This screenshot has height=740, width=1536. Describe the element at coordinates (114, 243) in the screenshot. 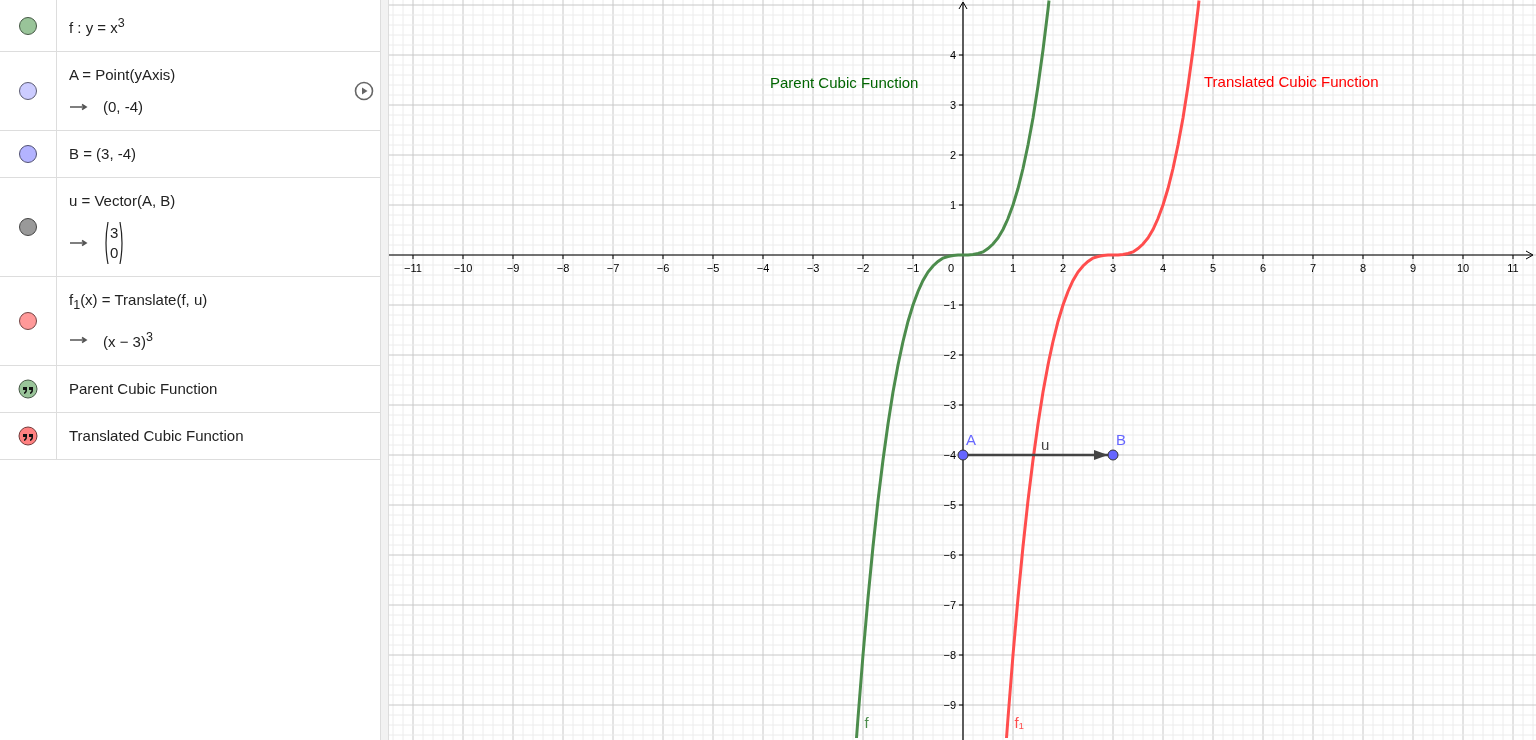

I see `vector-value: 3 0` at that location.